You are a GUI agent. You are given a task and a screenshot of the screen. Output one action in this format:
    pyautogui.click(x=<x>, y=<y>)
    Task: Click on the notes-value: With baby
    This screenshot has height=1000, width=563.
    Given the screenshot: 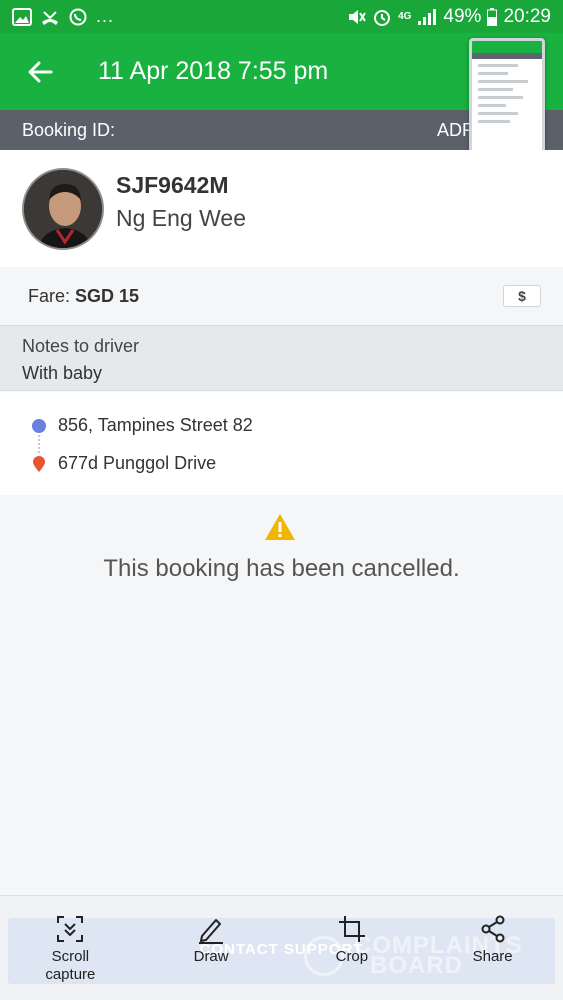 What is the action you would take?
    pyautogui.click(x=62, y=373)
    